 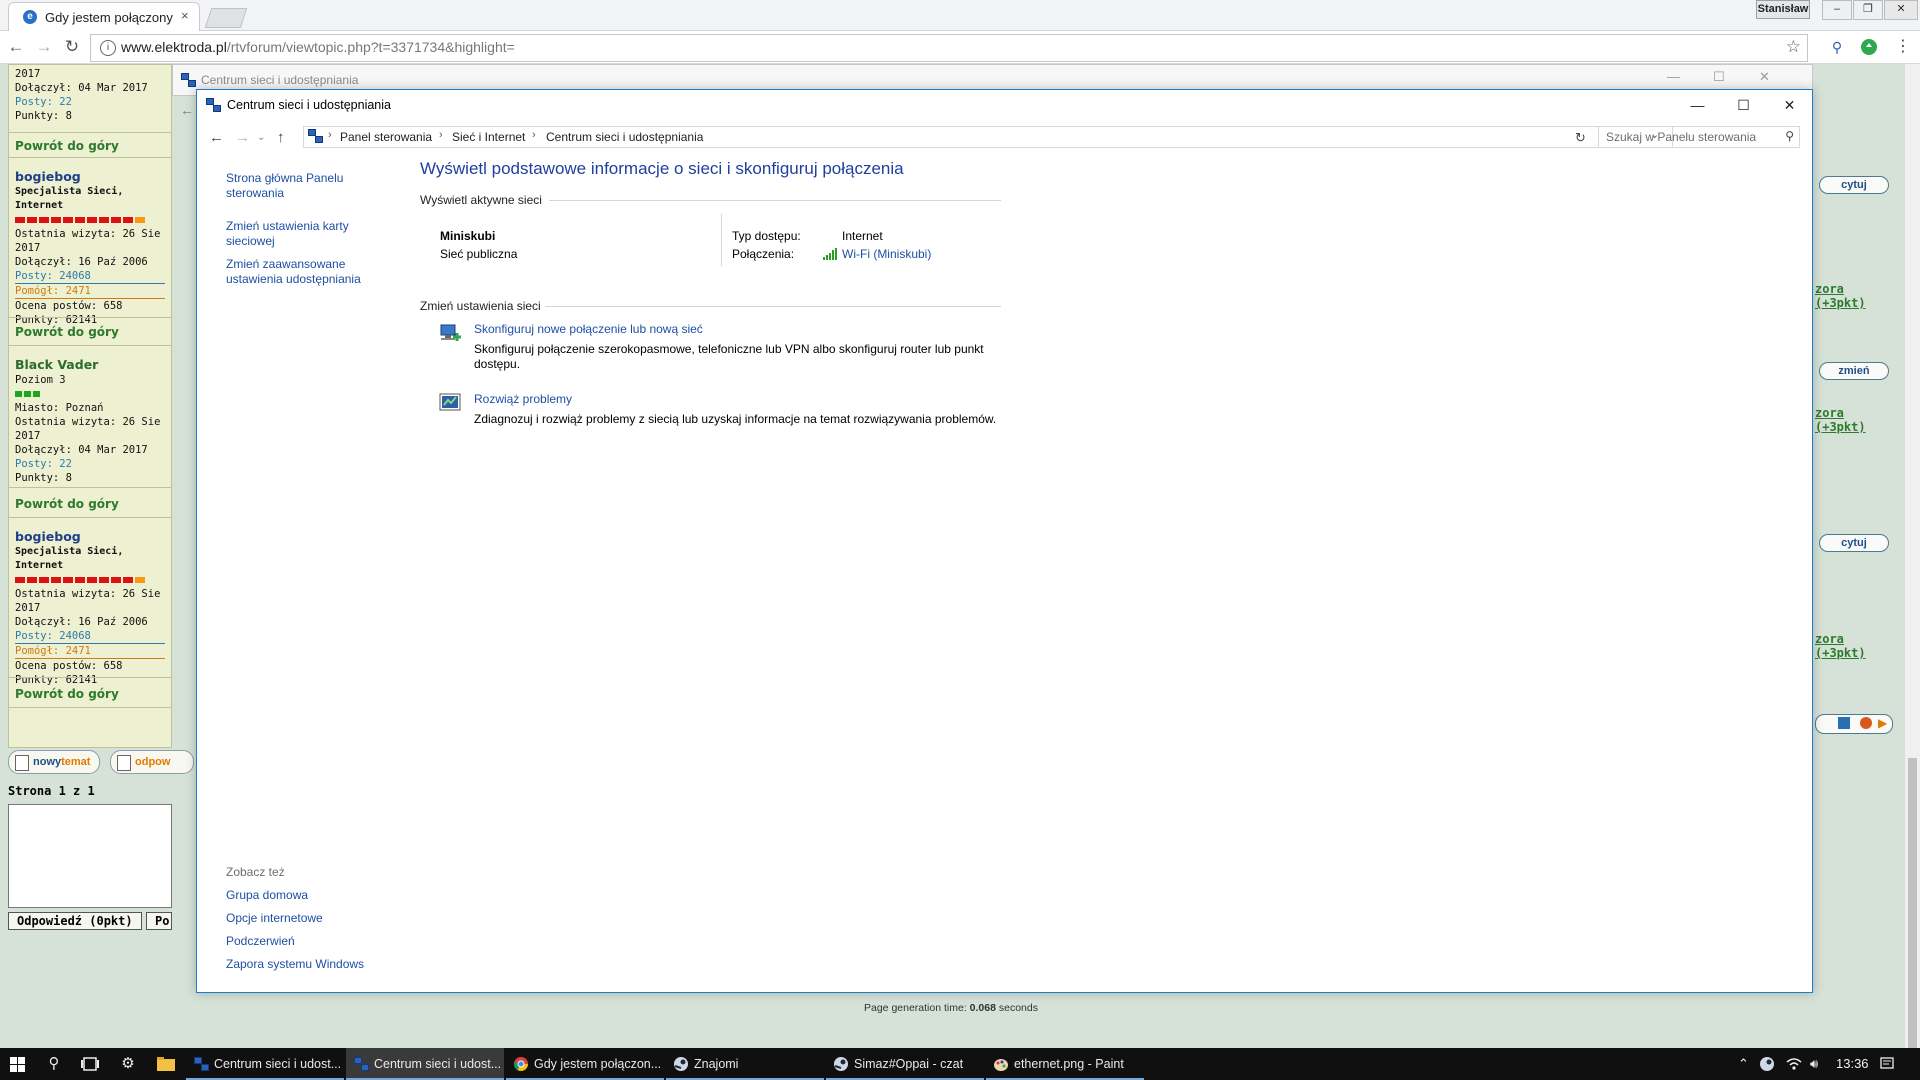 What do you see at coordinates (261, 137) in the screenshot?
I see `recent-locations-icon: ⌄` at bounding box center [261, 137].